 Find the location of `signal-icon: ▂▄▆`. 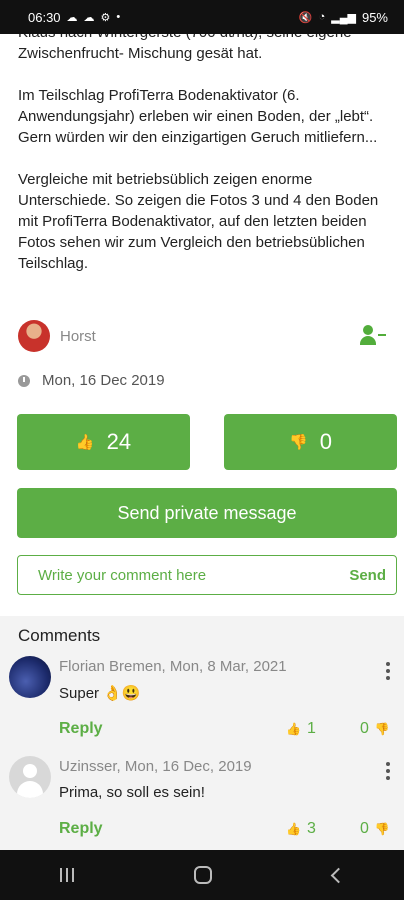

signal-icon: ▂▄▆ is located at coordinates (343, 17).